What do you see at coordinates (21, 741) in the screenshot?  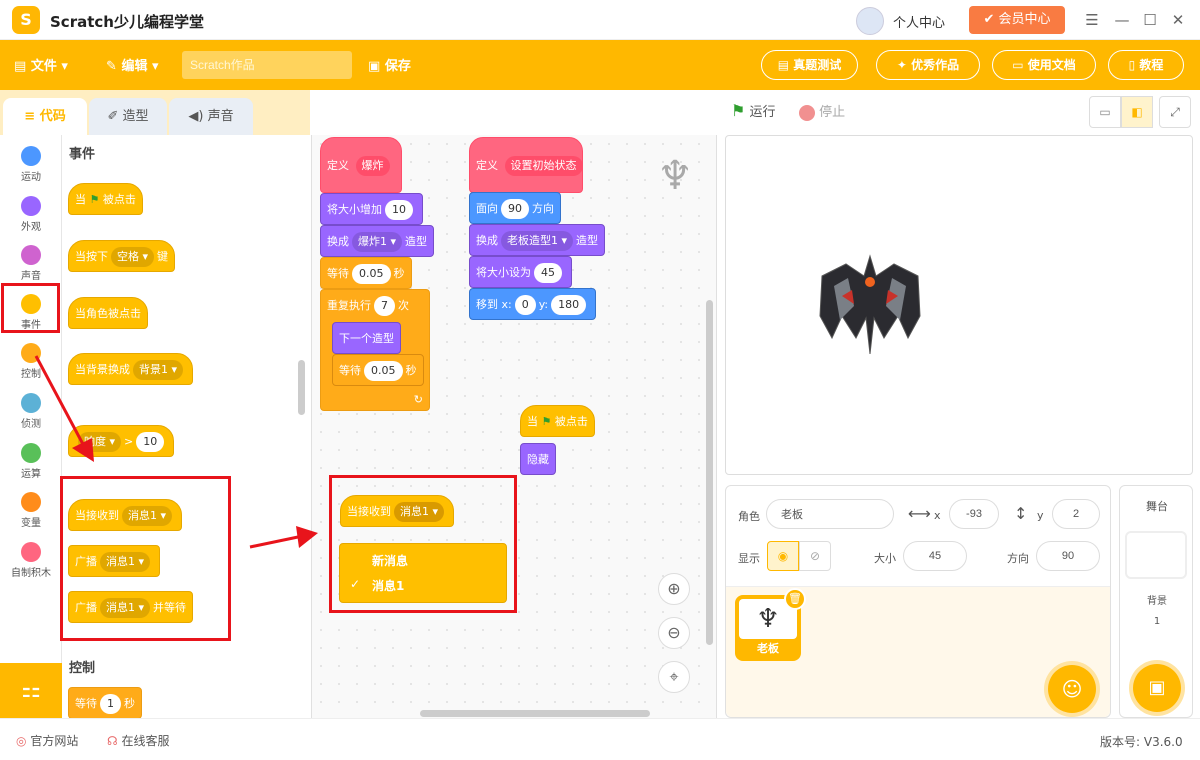 I see `planet-icon: ◎` at bounding box center [21, 741].